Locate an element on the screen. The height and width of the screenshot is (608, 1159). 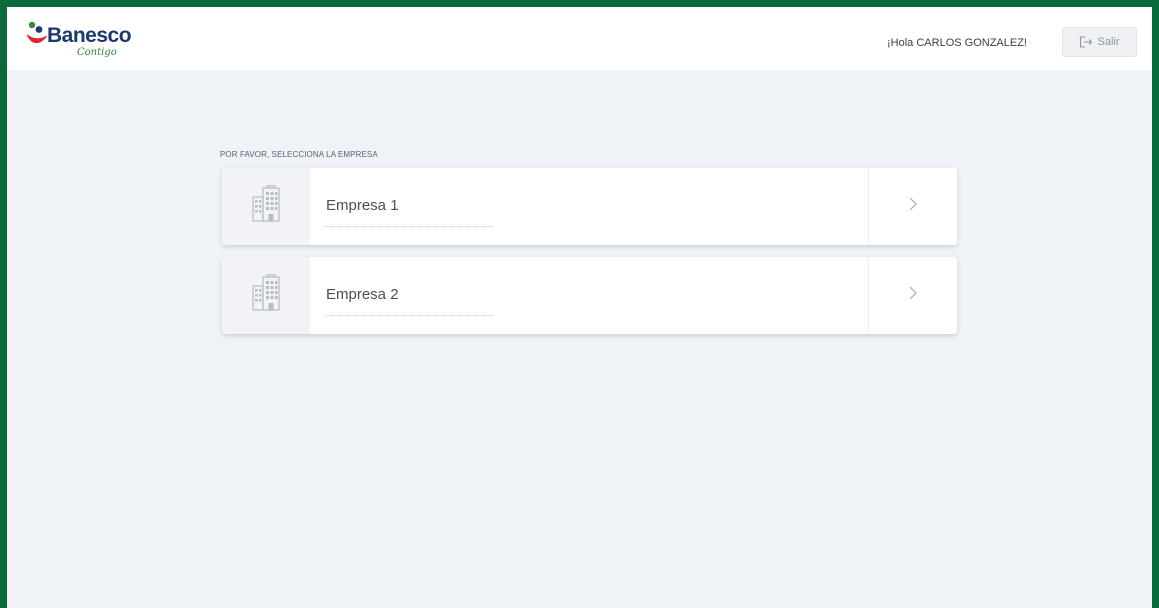
logout-label: Salir is located at coordinates (1108, 42).